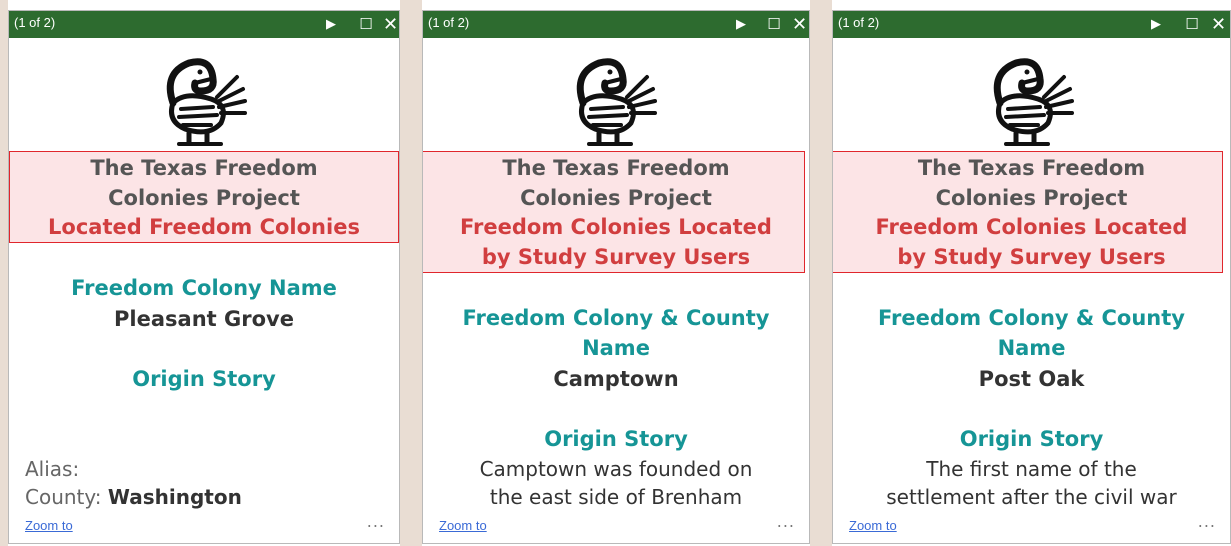 This screenshot has width=1231, height=546. I want to click on colony-name-value: Pleasant Grove, so click(204, 319).